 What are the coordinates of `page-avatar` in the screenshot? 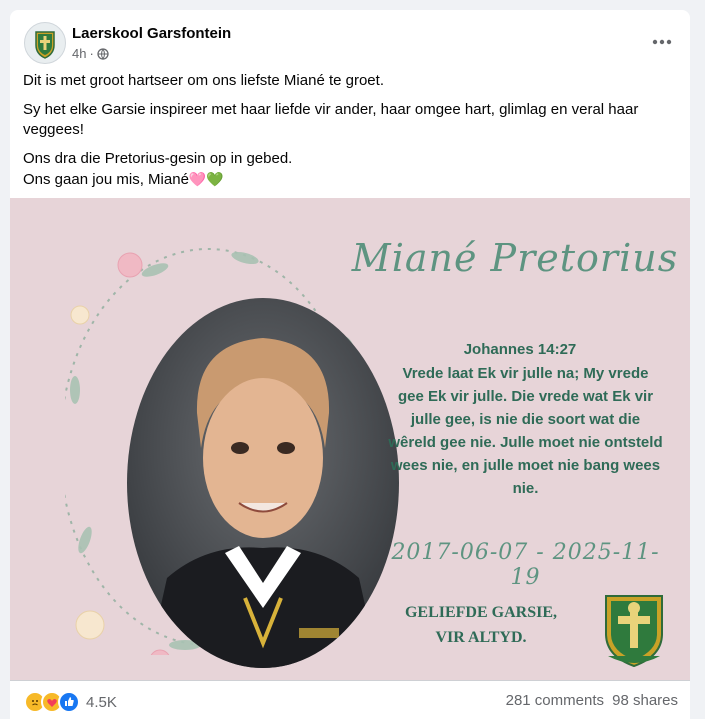 It's located at (45, 43).